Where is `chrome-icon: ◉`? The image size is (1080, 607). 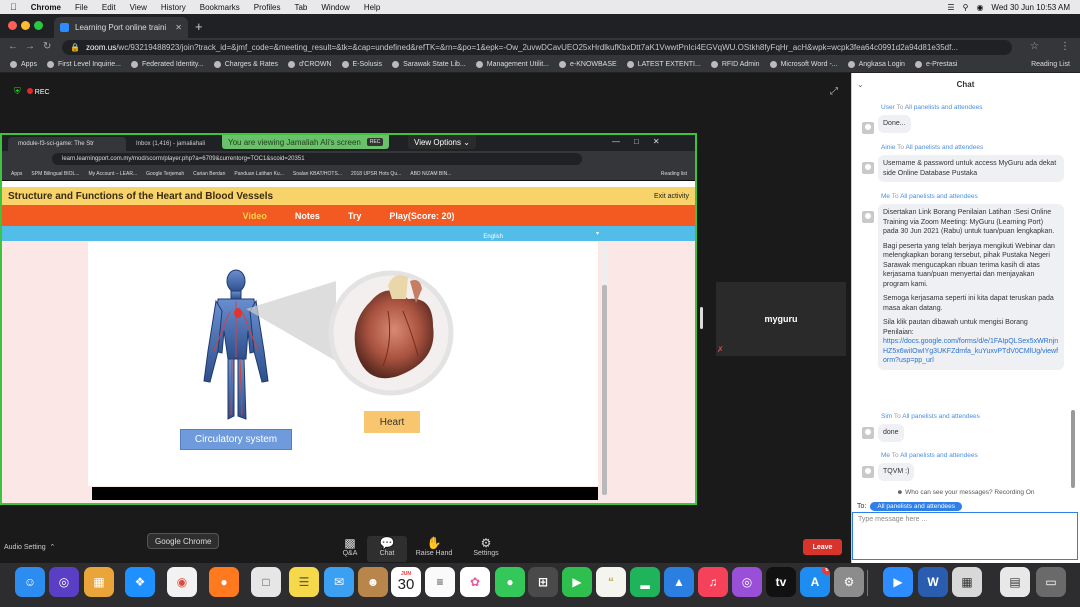 chrome-icon: ◉ is located at coordinates (182, 582).